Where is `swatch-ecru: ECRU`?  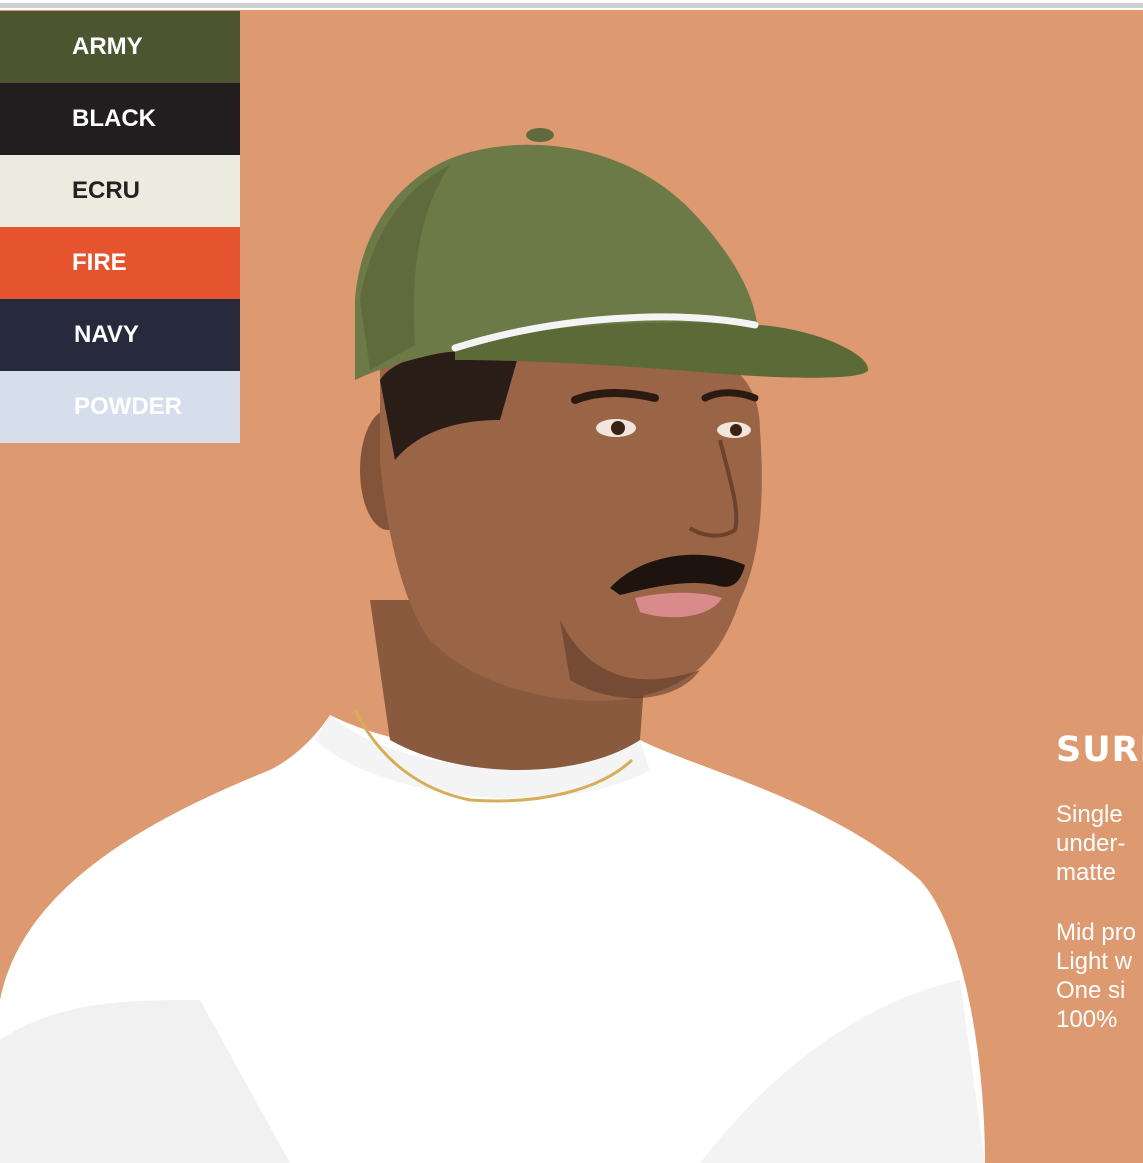
swatch-ecru: ECRU is located at coordinates (120, 191).